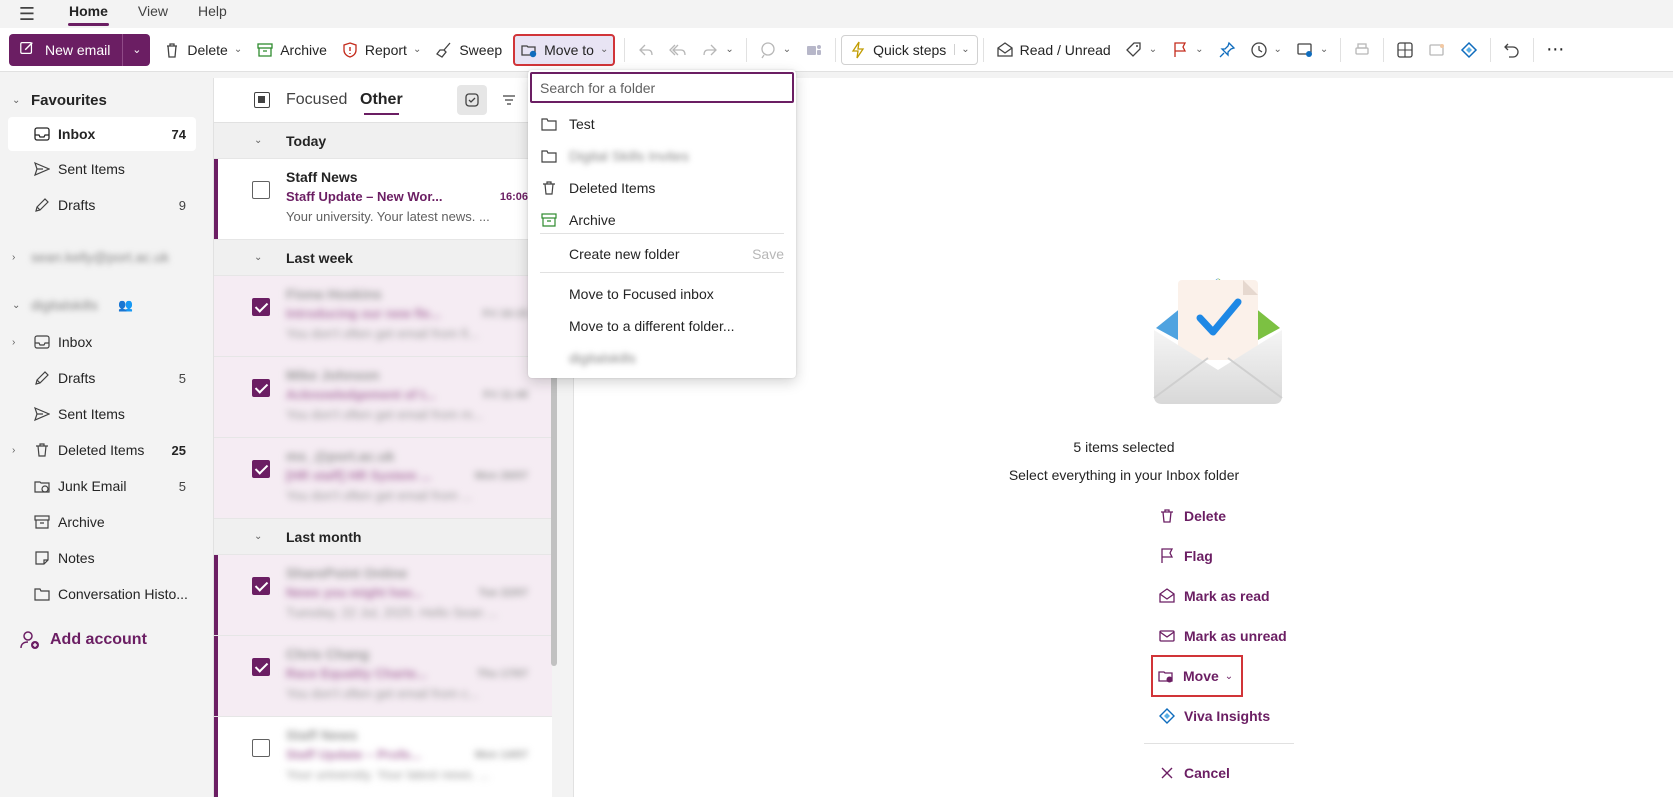 This screenshot has height=797, width=1673. I want to click on snooze-button: ⌄, so click(1266, 50).